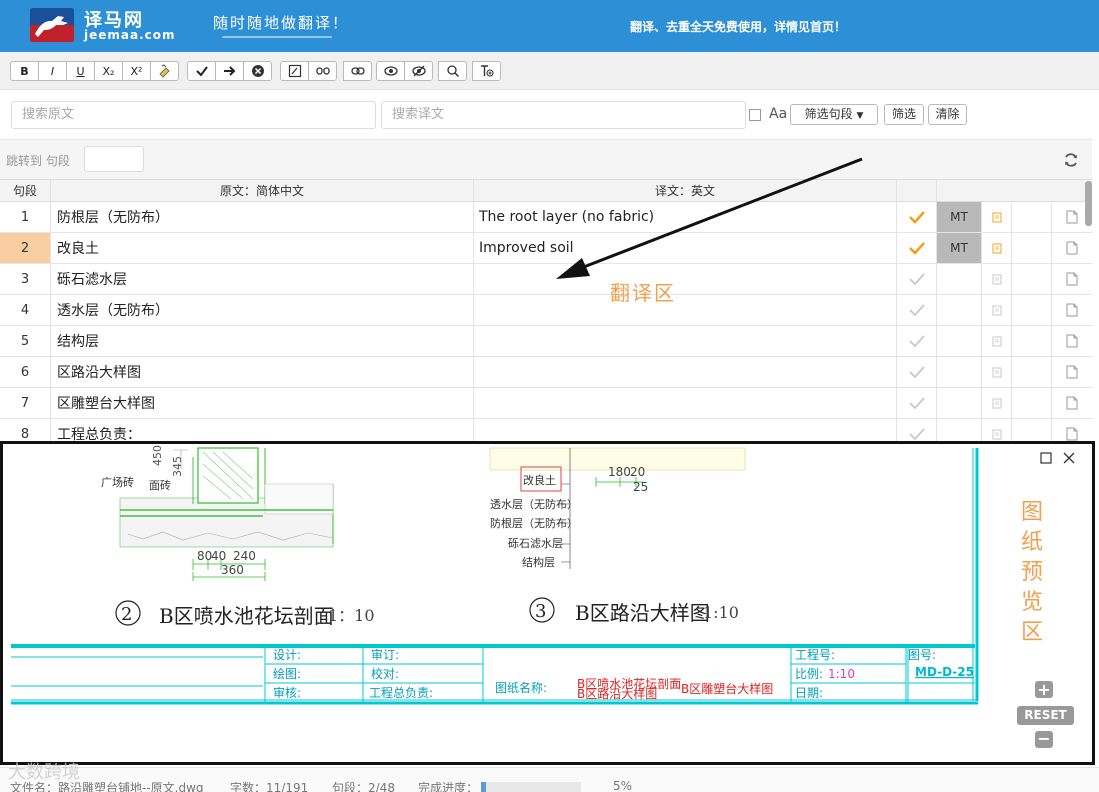  I want to click on filter-segment-select: 筛选句段 ▼, so click(834, 114).